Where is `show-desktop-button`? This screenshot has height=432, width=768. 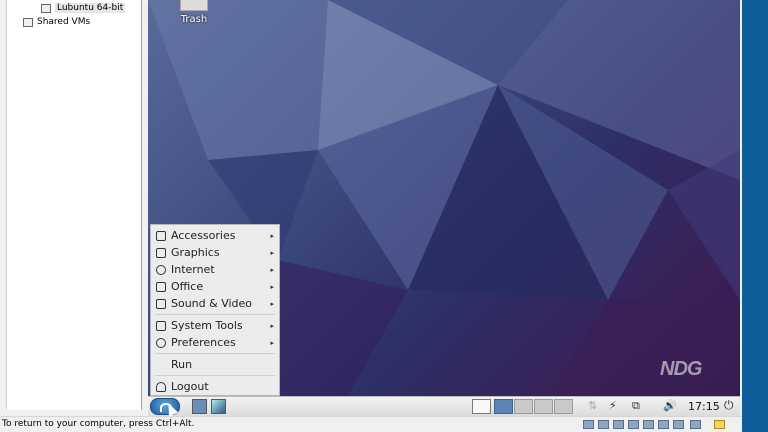 show-desktop-button is located at coordinates (481, 406).